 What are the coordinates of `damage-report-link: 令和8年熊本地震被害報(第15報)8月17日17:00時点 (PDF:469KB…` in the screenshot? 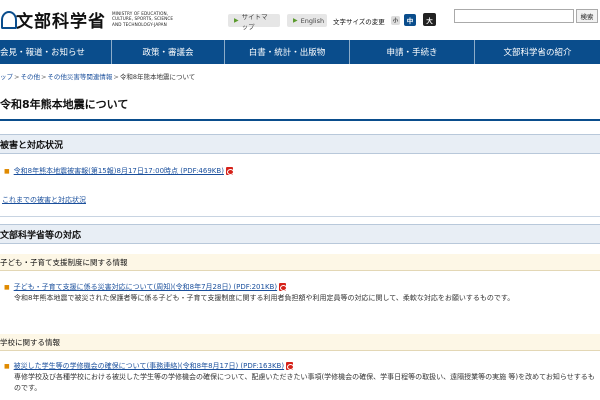 It's located at (119, 171).